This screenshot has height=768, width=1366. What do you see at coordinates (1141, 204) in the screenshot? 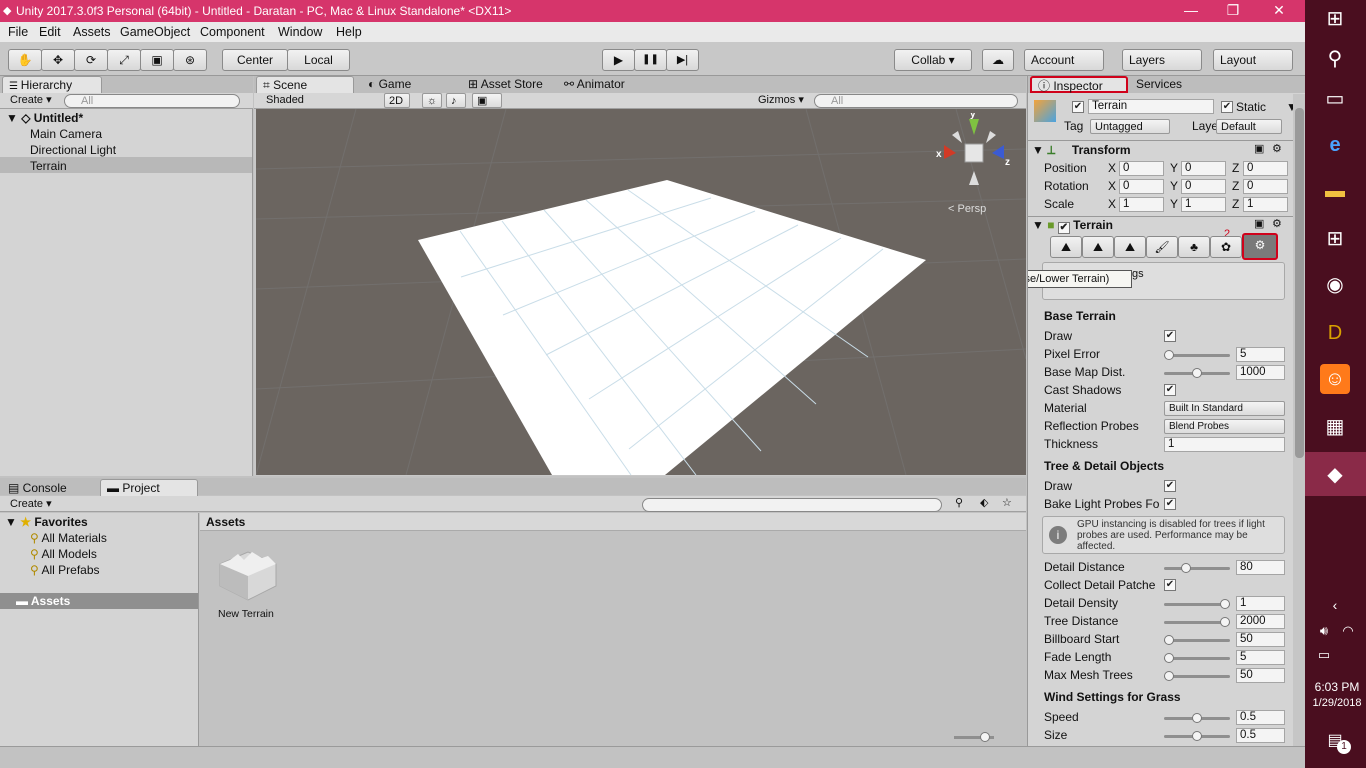
I see `transform-x-field: 1` at bounding box center [1141, 204].